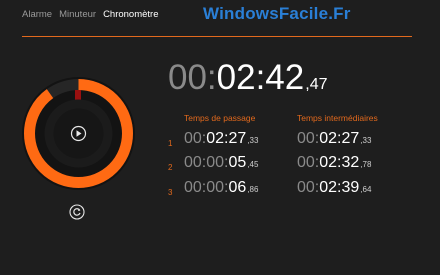  Describe the element at coordinates (260, 77) in the screenshot. I see `elapsed-minutes-seconds: 02:42` at that location.